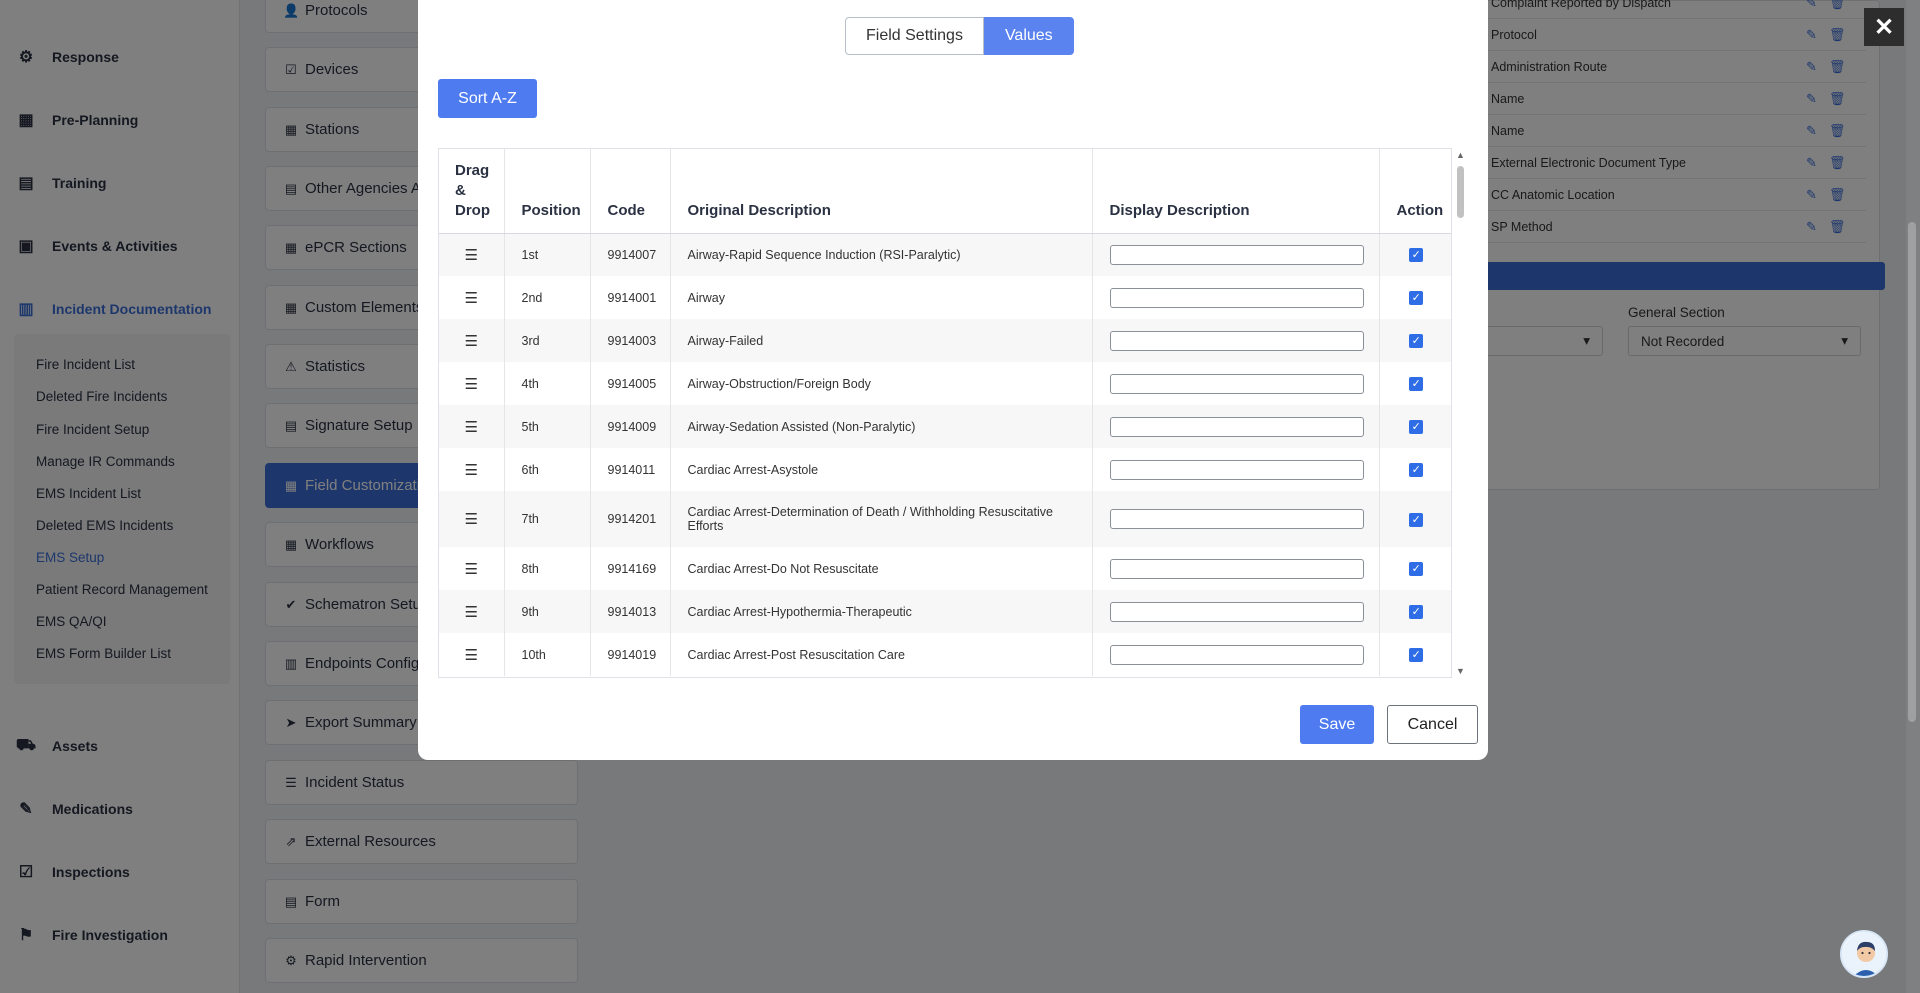 The width and height of the screenshot is (1920, 993). I want to click on scroll-down-arrow-icon: ▼, so click(1460, 671).